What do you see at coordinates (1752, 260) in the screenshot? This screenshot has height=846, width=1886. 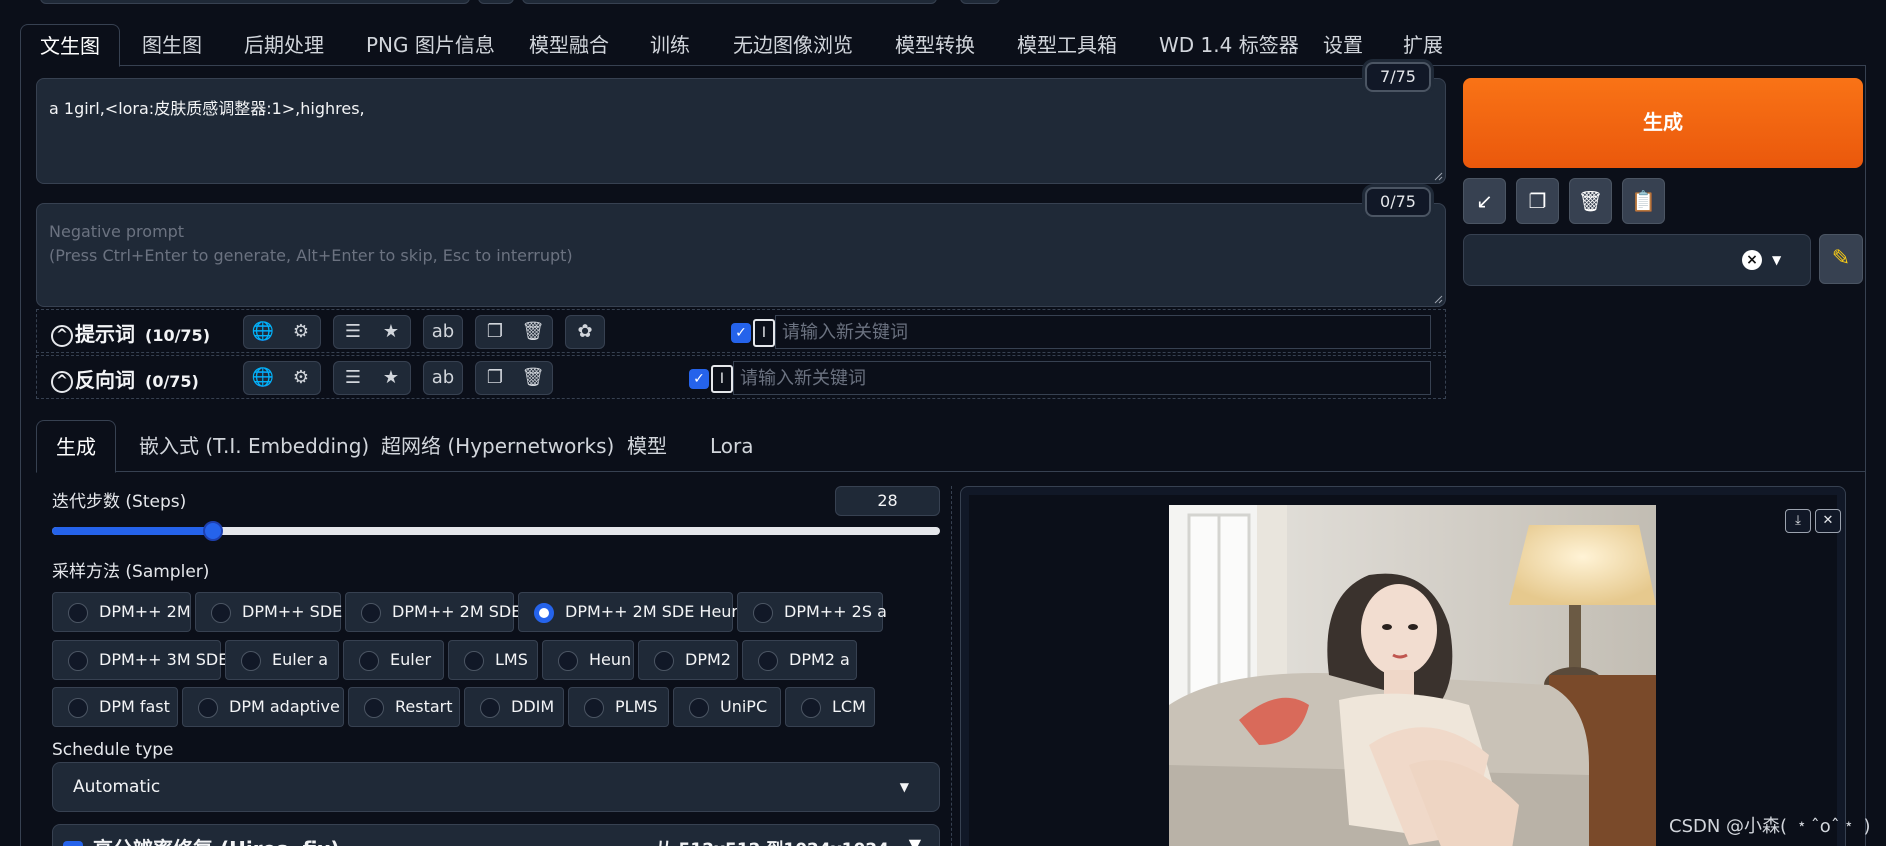 I see `clear-icon: ×` at bounding box center [1752, 260].